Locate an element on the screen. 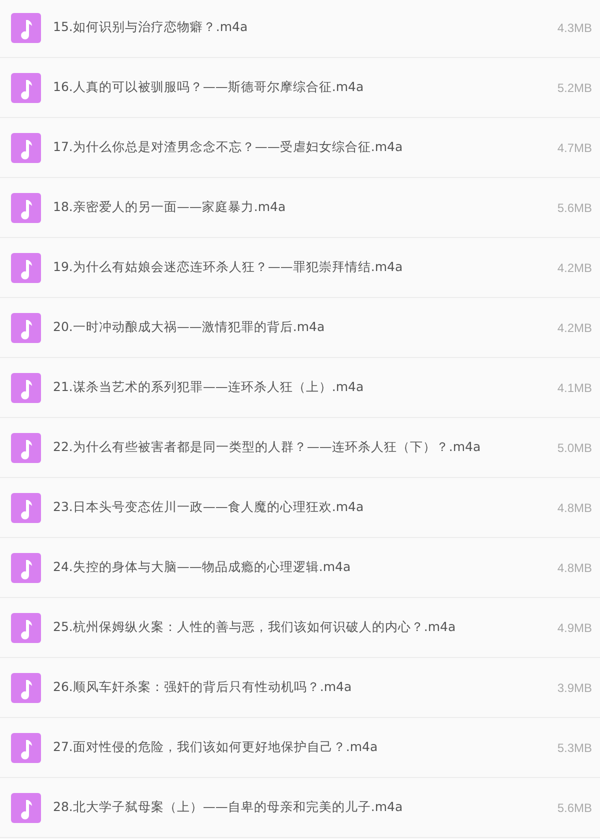  file-size: 5.2MB is located at coordinates (574, 87).